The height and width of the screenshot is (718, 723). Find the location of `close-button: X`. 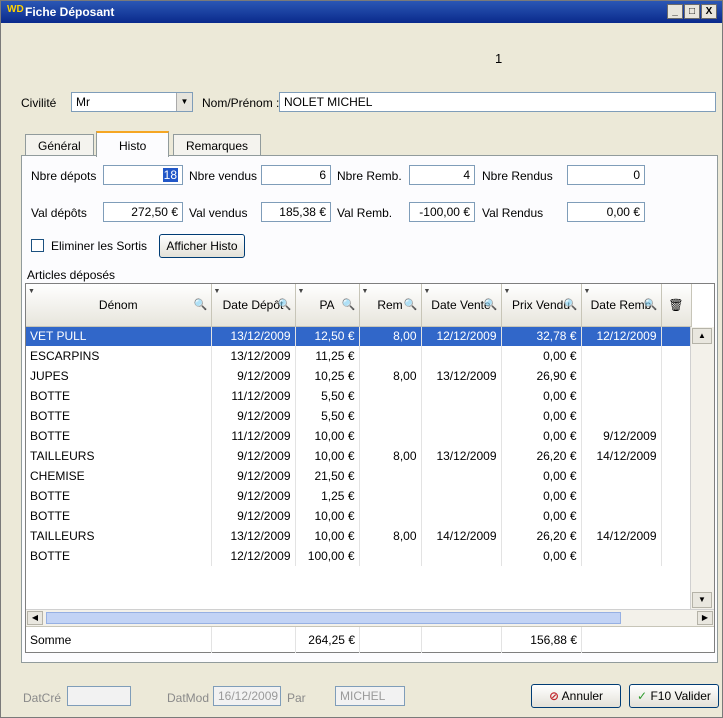

close-button: X is located at coordinates (709, 11).